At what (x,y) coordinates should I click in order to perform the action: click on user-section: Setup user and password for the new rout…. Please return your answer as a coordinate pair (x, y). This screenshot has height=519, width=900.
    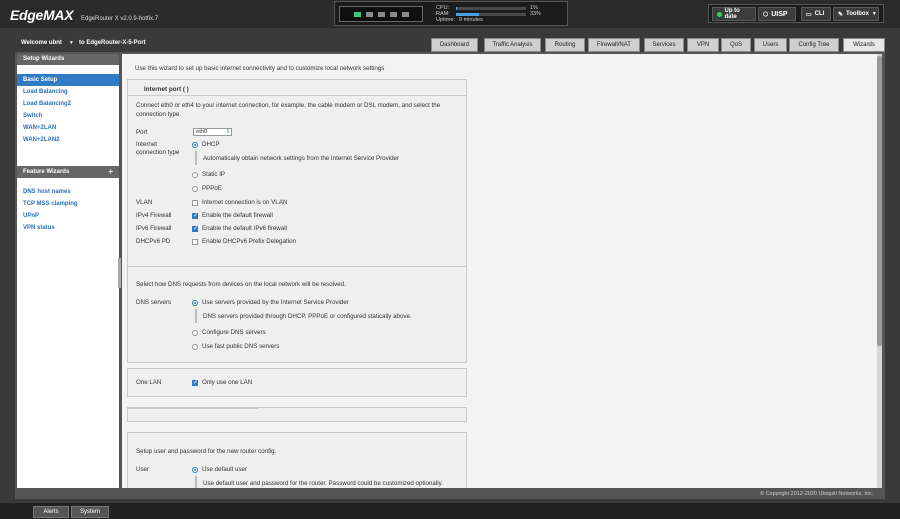
    Looking at the image, I should click on (297, 460).